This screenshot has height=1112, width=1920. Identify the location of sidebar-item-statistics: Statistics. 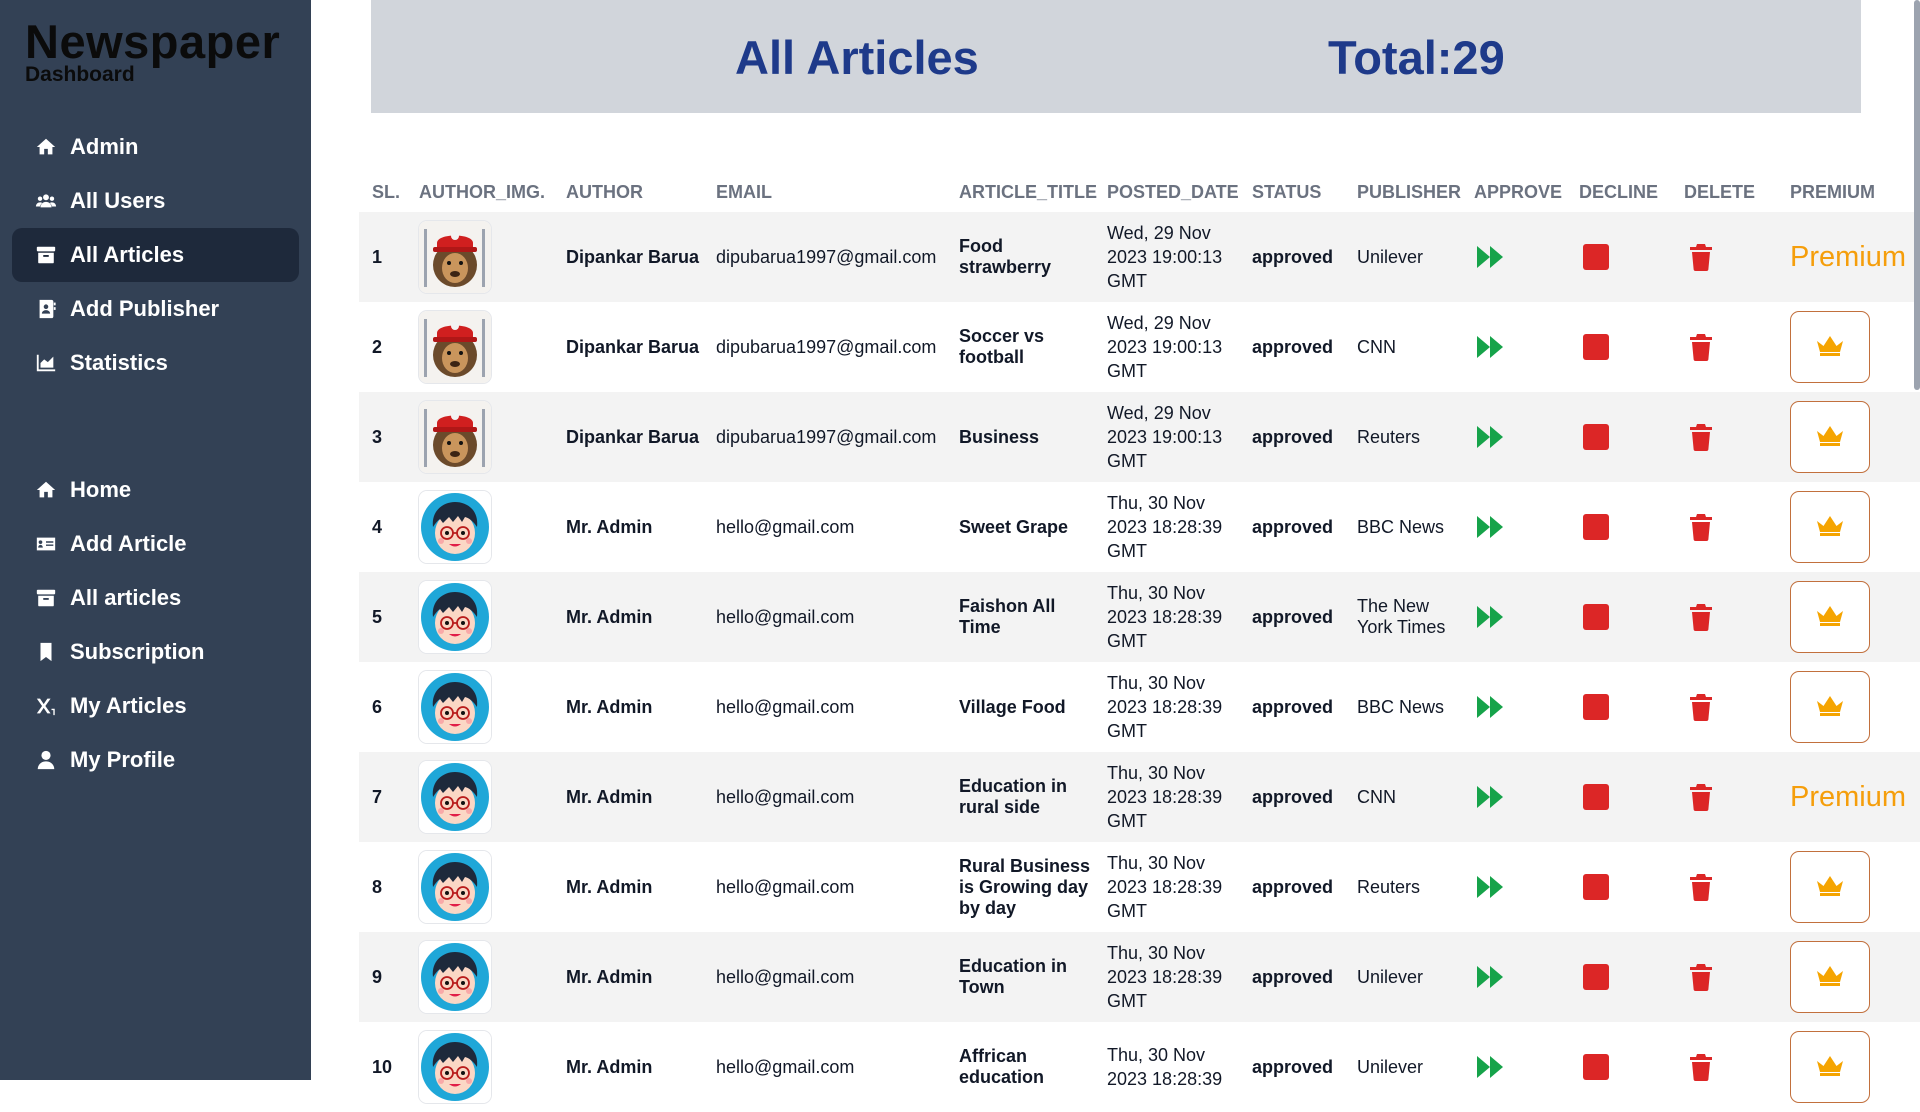
(155, 363).